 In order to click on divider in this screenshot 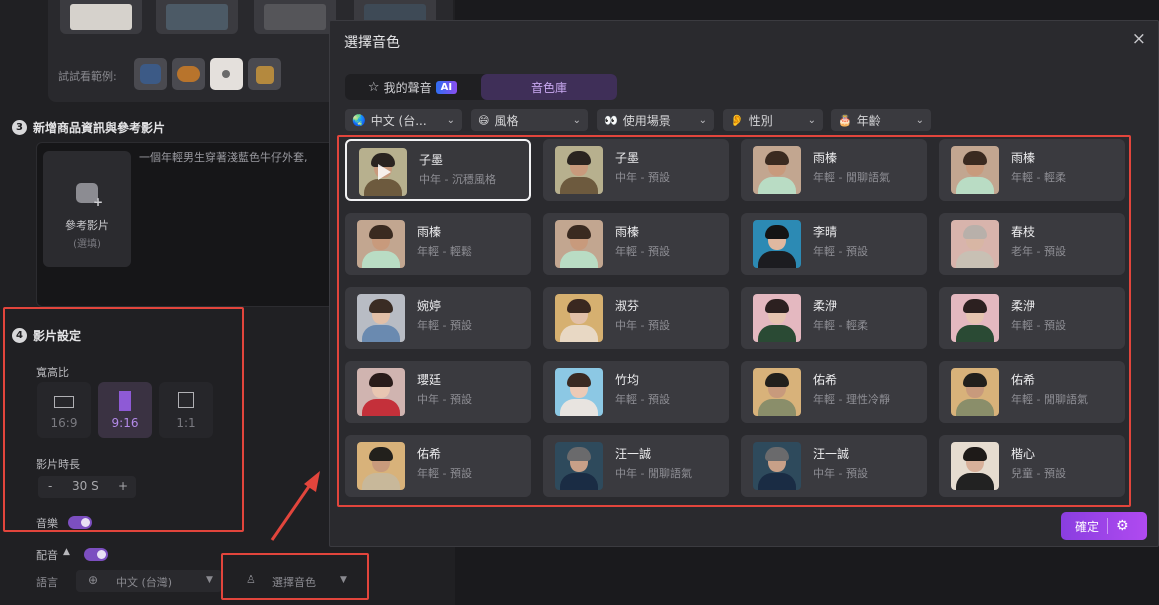, I will do `click(1108, 526)`.